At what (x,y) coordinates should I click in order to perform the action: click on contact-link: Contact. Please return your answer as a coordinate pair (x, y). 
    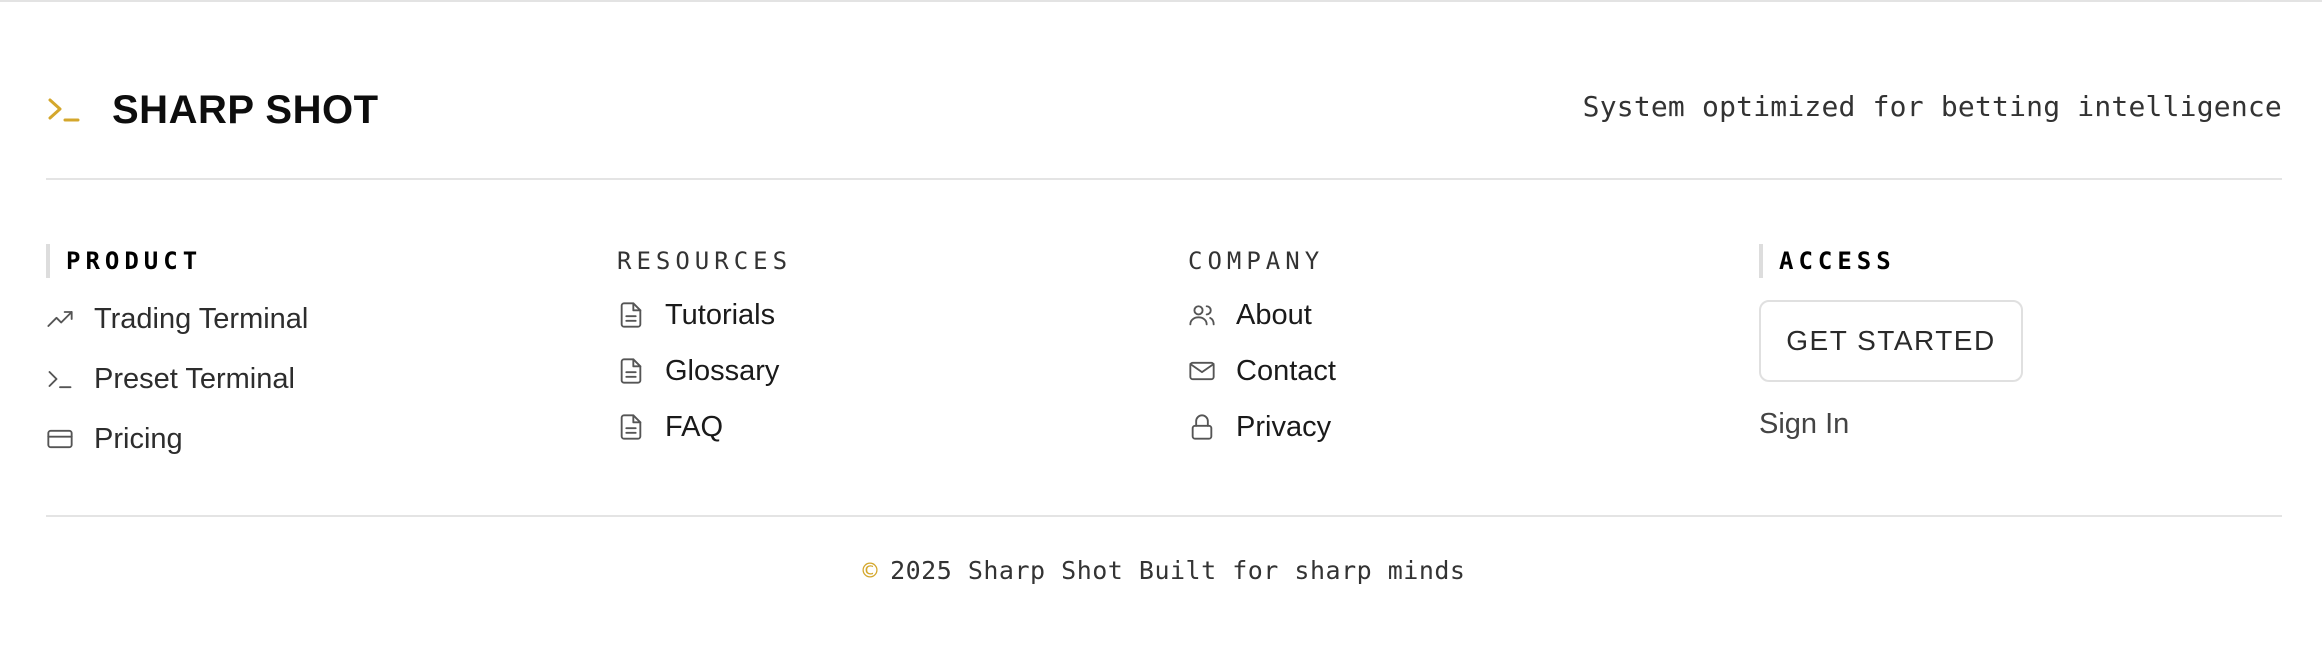
    Looking at the image, I should click on (1262, 371).